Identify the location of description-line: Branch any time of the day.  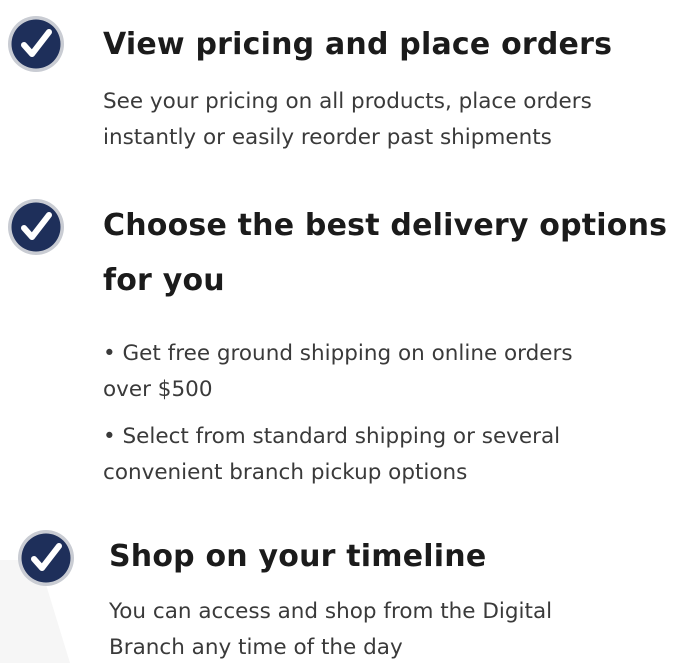
(256, 647).